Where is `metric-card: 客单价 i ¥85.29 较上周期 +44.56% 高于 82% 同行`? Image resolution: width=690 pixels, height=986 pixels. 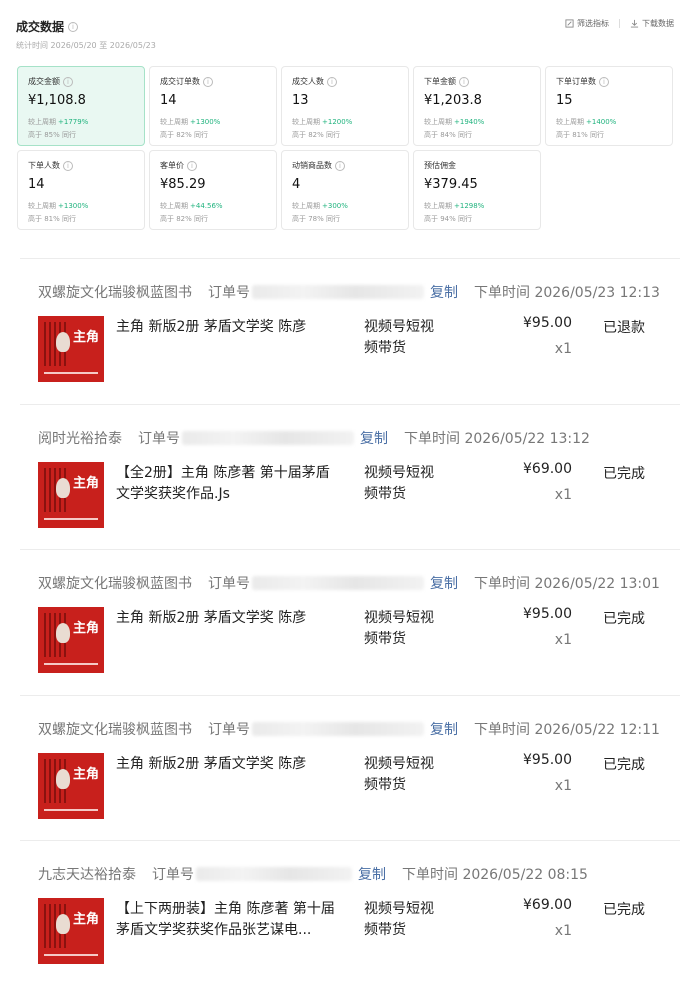 metric-card: 客单价 i ¥85.29 较上周期 +44.56% 高于 82% 同行 is located at coordinates (213, 190).